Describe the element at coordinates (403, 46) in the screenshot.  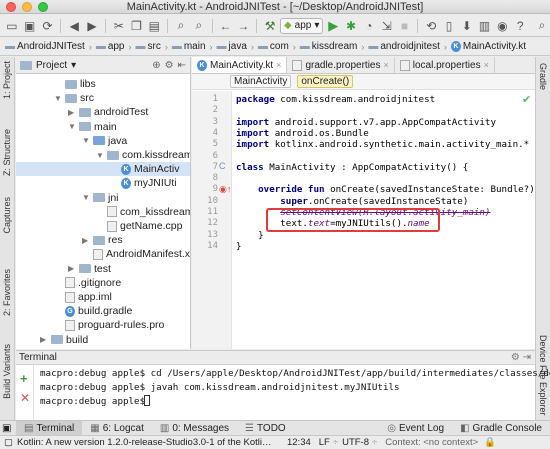
I see `breadcrumb-item: ▬ androidjnitest` at that location.